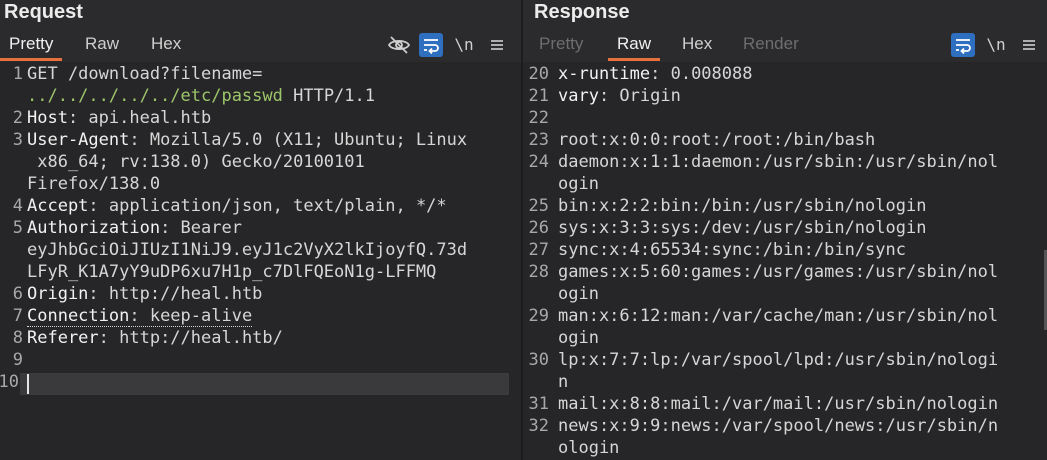 The height and width of the screenshot is (460, 1047). What do you see at coordinates (538, 118) in the screenshot?
I see `line-number: 22` at bounding box center [538, 118].